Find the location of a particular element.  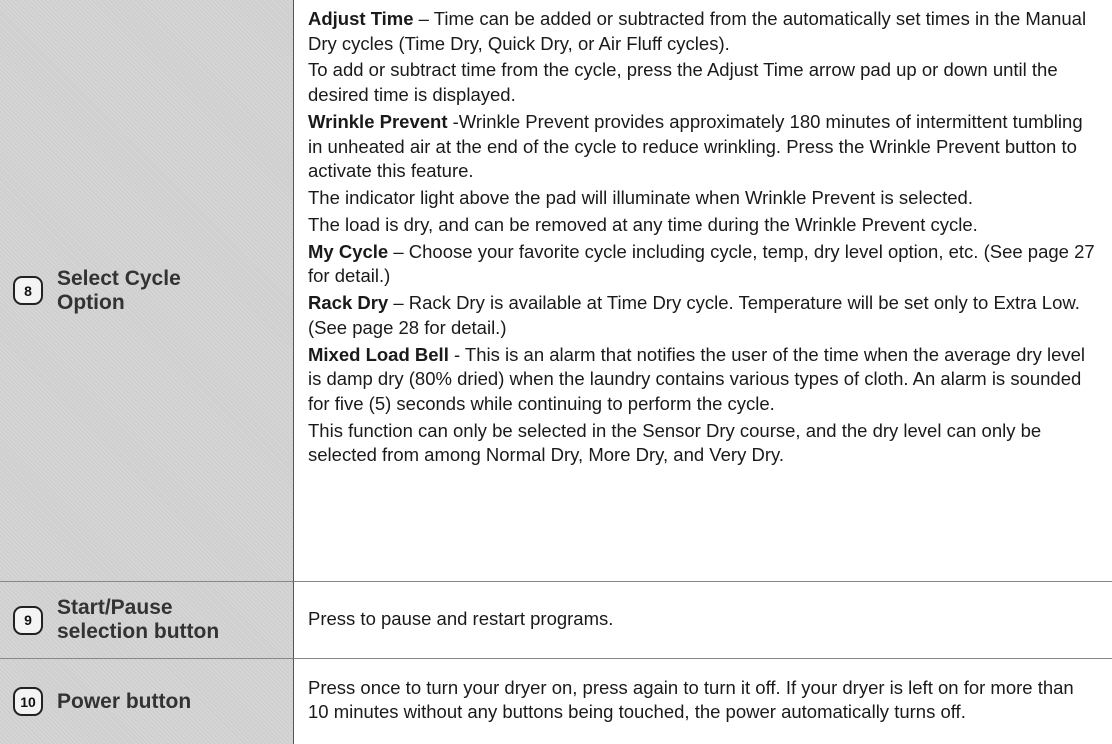

term: Mixed Load Bell is located at coordinates (378, 354).